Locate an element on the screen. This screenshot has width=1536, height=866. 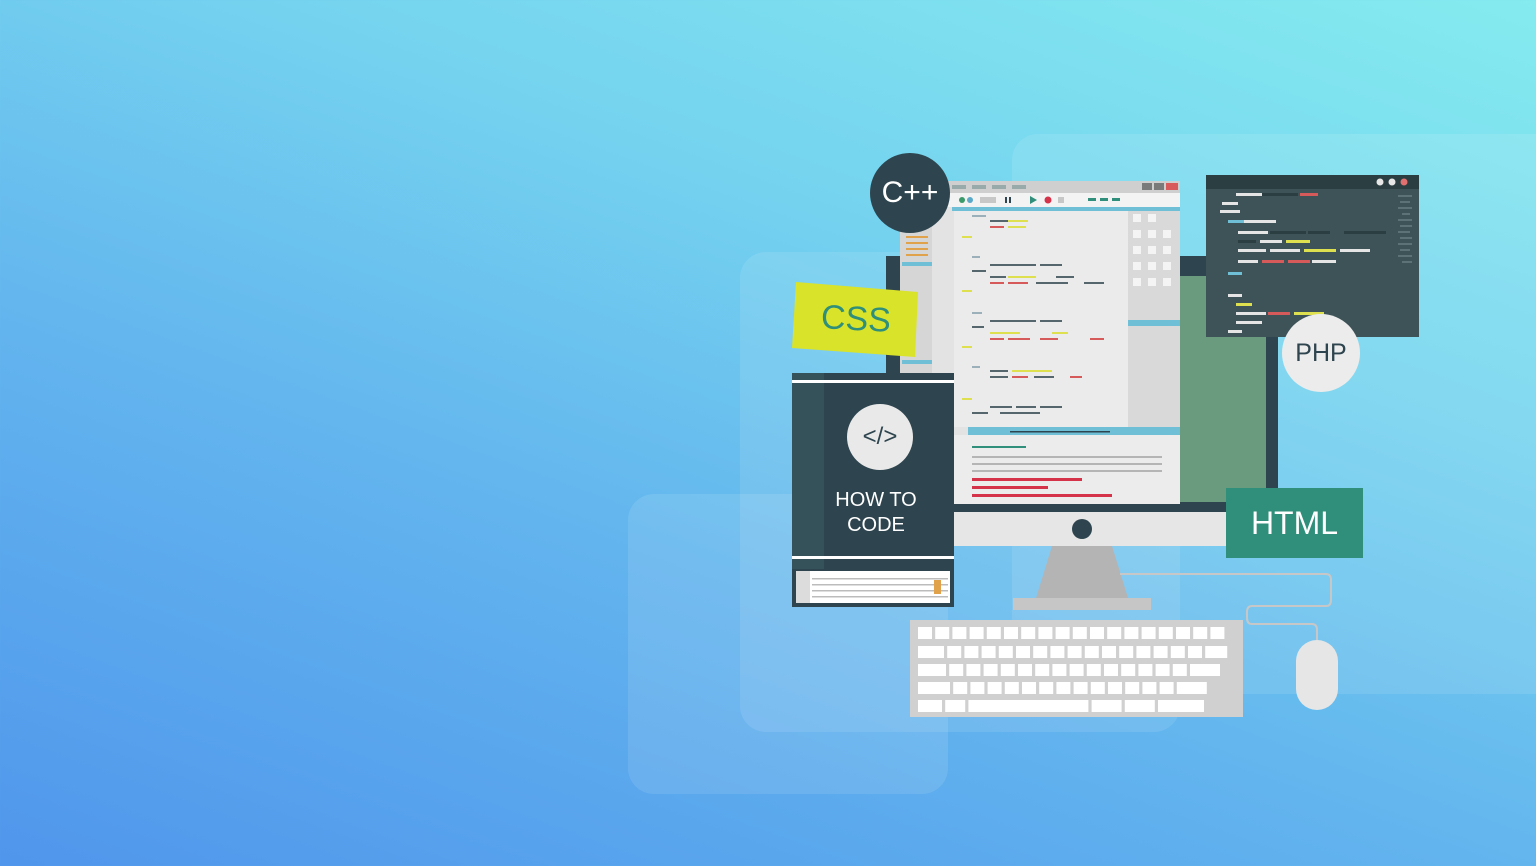
css-badge-label: CSS is located at coordinates (856, 318).